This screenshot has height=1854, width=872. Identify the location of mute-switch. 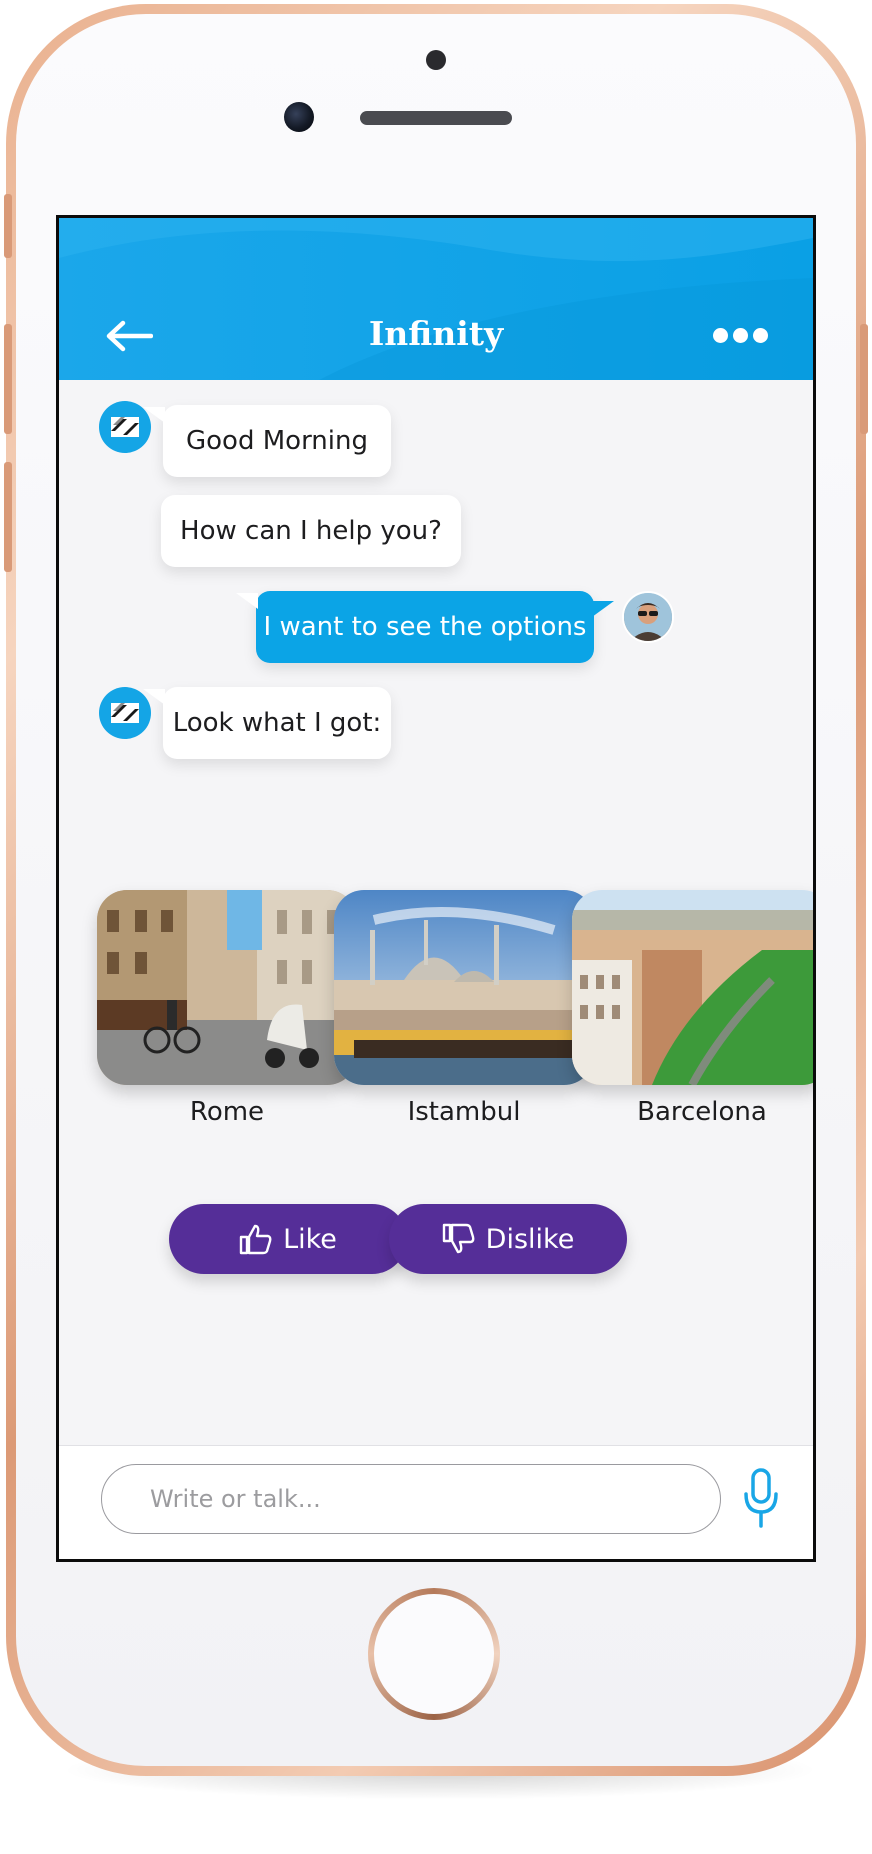
(8, 226).